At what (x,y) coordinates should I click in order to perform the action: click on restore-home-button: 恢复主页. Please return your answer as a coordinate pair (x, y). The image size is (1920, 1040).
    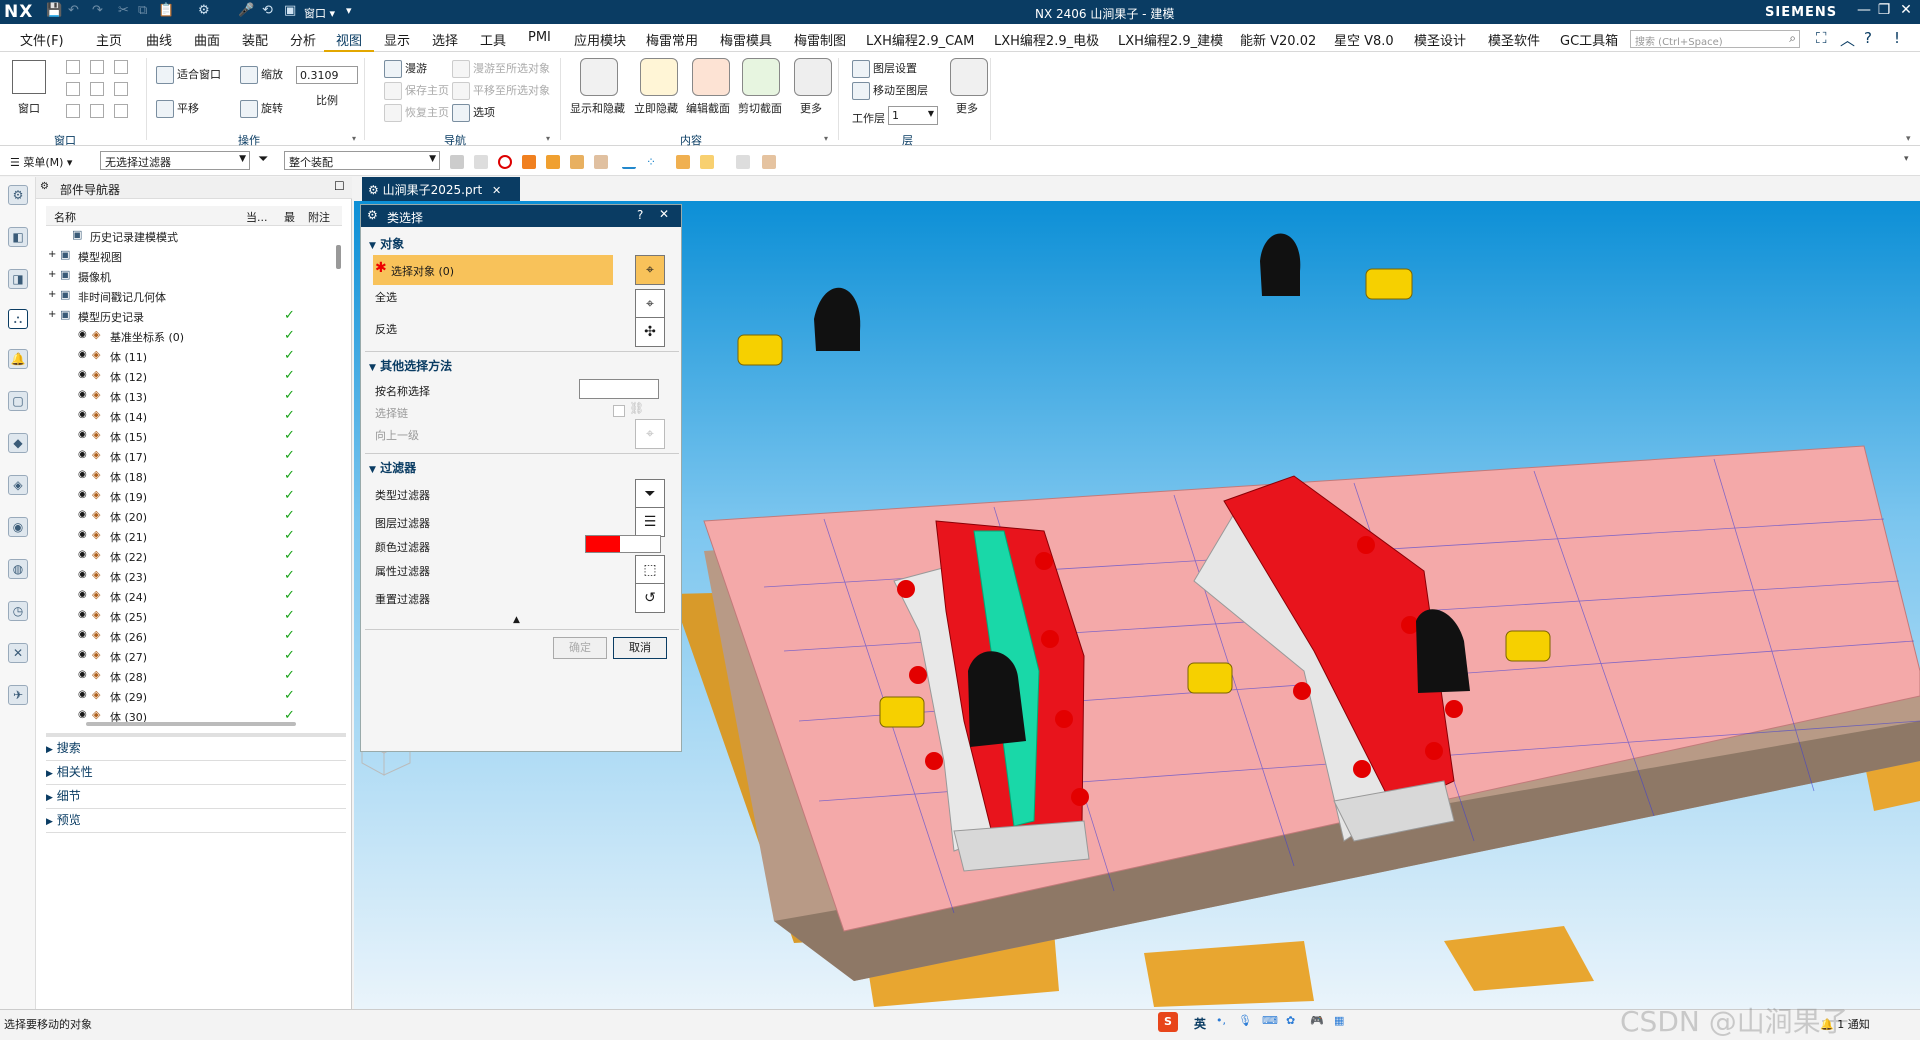
    Looking at the image, I should click on (416, 113).